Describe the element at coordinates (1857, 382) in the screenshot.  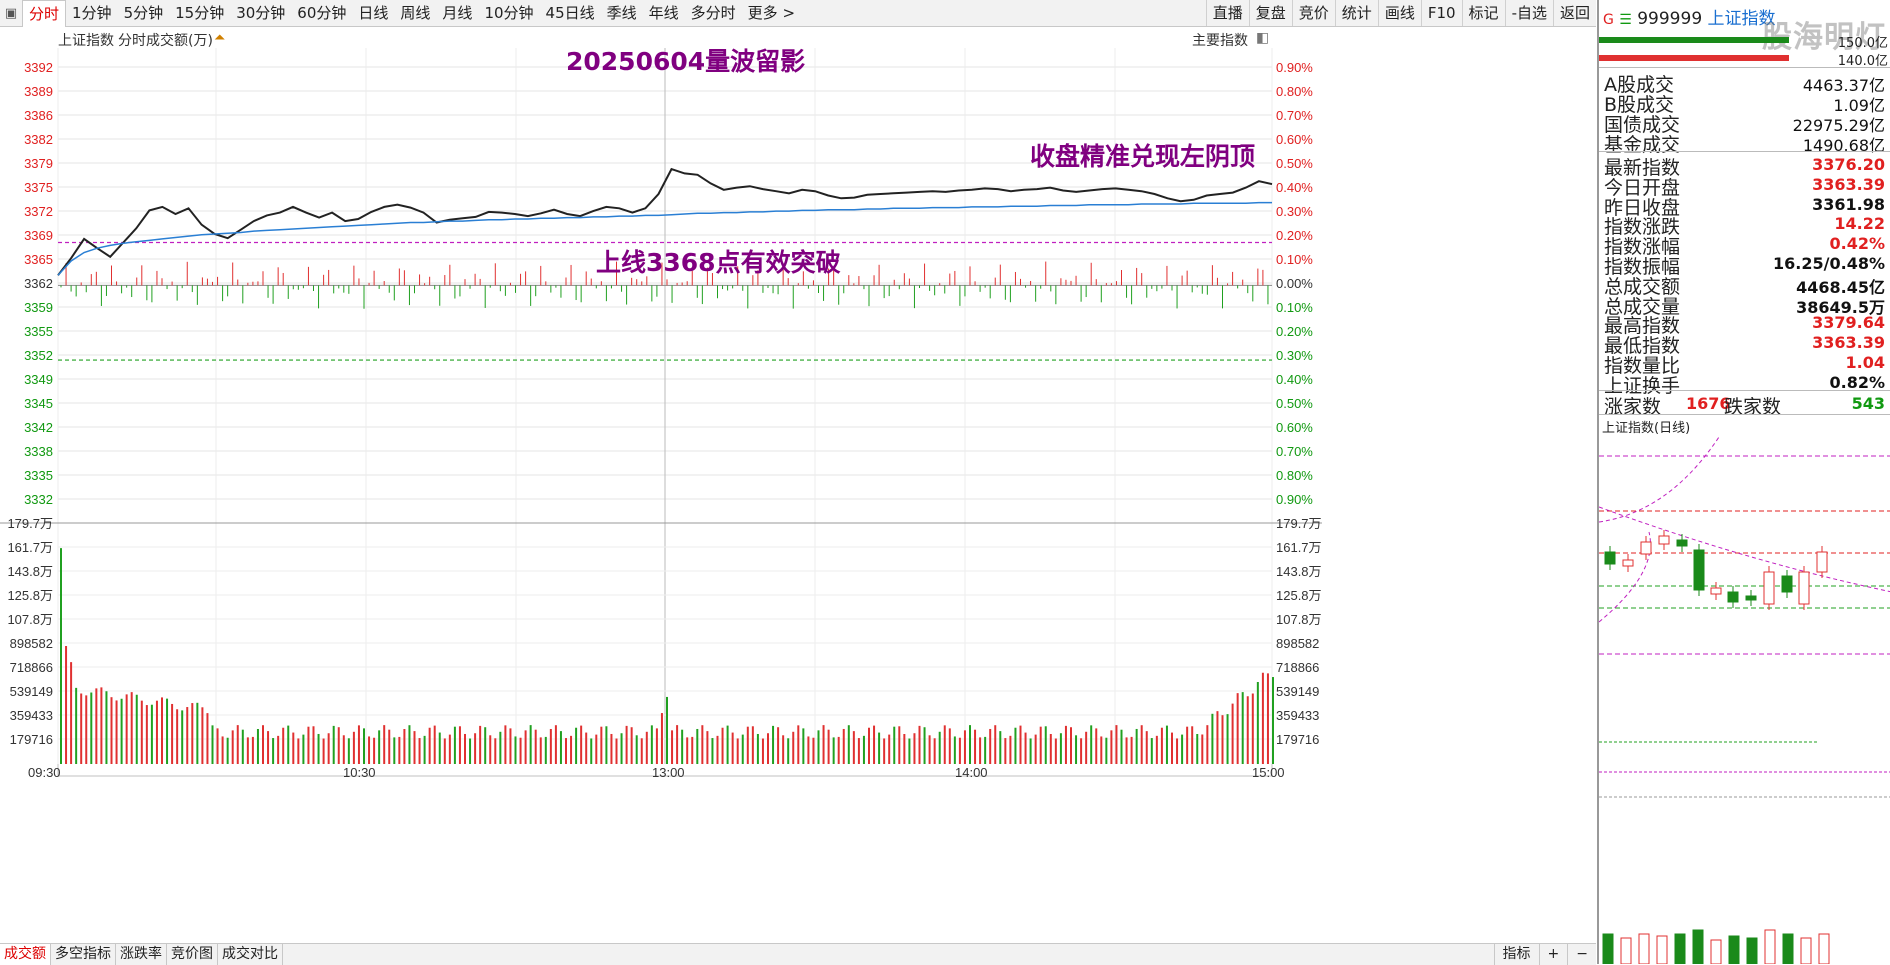
I see `stat-value: 0.82%` at that location.